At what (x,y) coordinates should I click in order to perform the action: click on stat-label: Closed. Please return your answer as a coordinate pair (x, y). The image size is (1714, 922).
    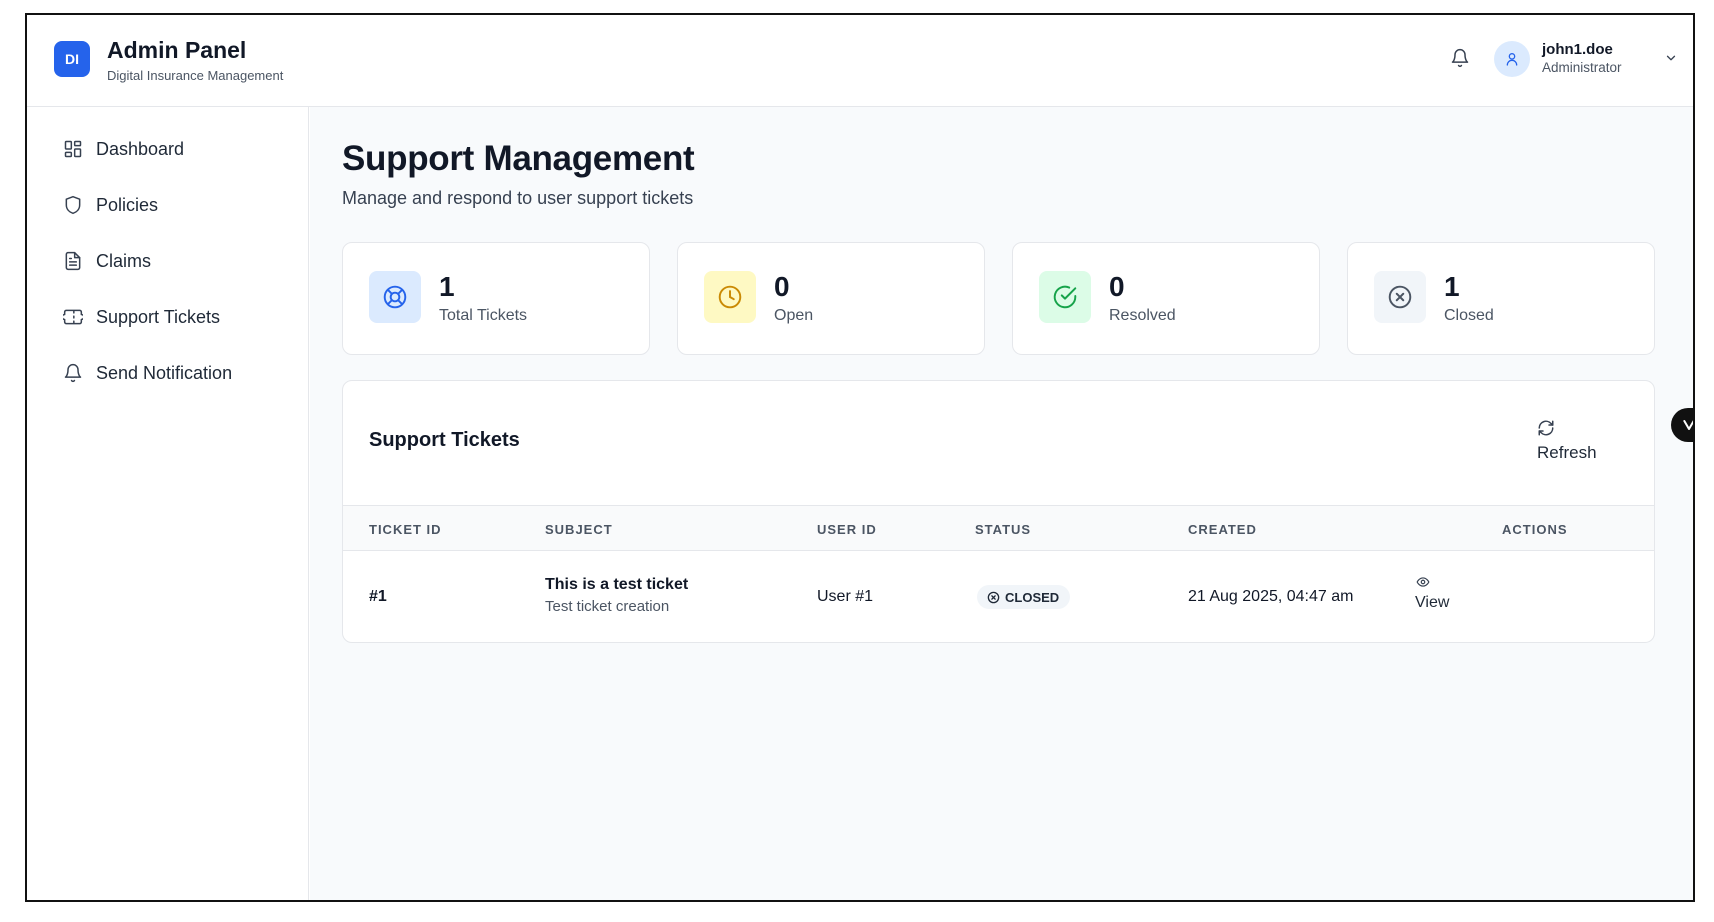
    Looking at the image, I should click on (1469, 315).